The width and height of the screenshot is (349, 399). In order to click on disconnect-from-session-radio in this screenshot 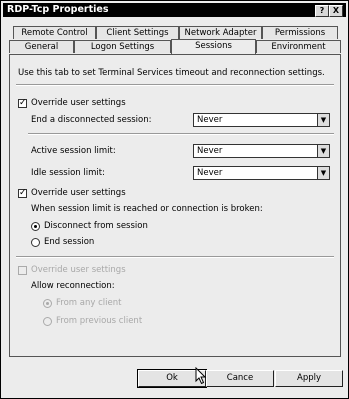, I will do `click(35, 226)`.